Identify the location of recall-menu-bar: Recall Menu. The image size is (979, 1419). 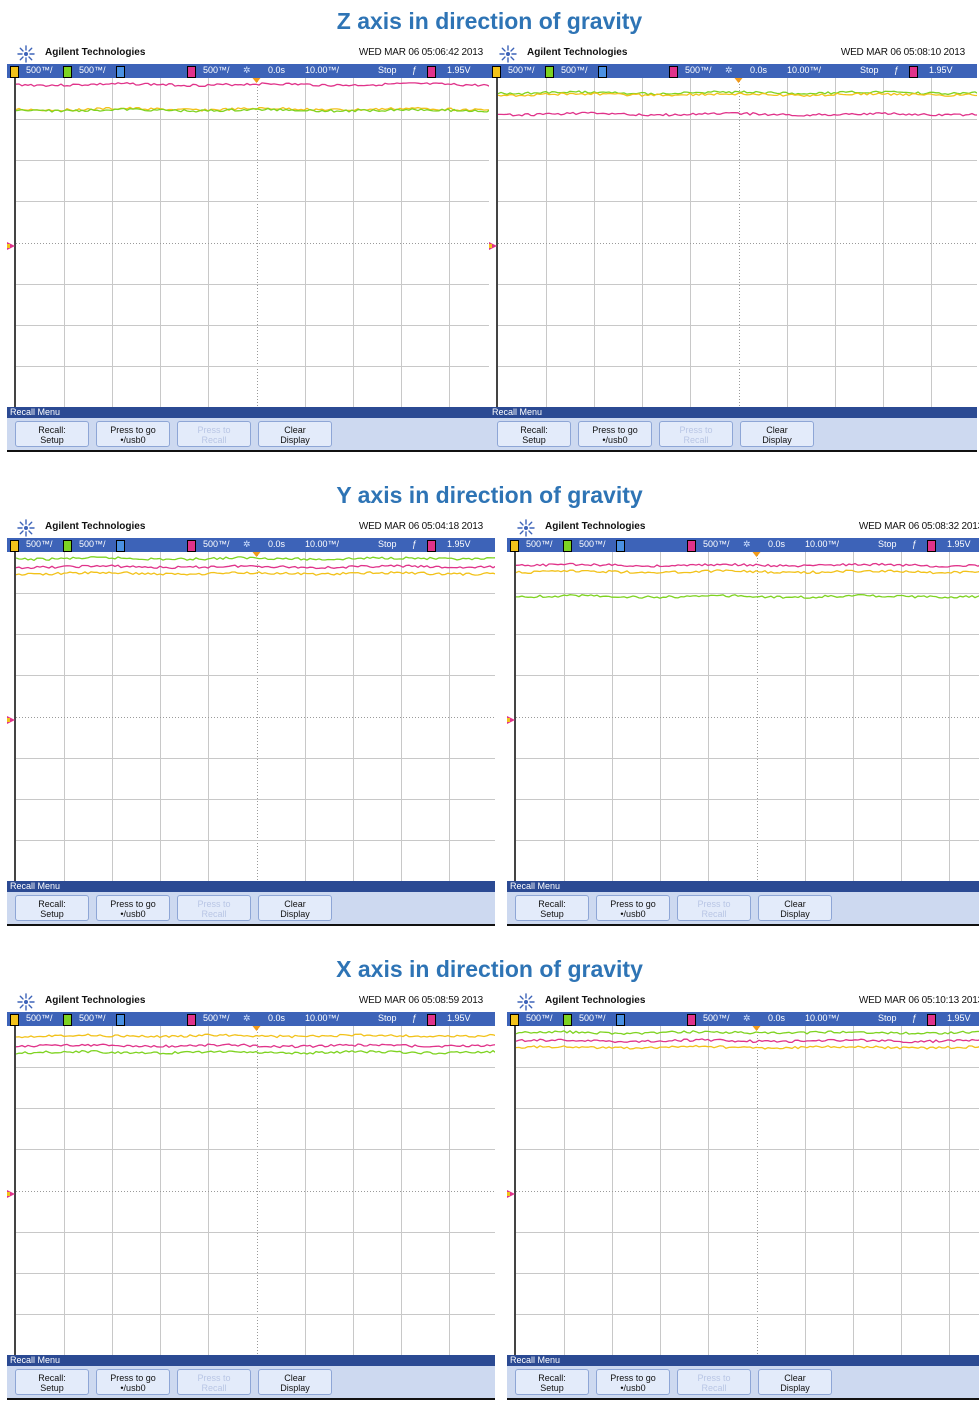
(251, 1360).